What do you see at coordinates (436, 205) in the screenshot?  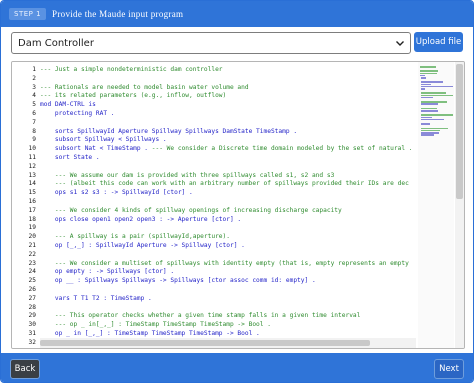 I see `code-minimap` at bounding box center [436, 205].